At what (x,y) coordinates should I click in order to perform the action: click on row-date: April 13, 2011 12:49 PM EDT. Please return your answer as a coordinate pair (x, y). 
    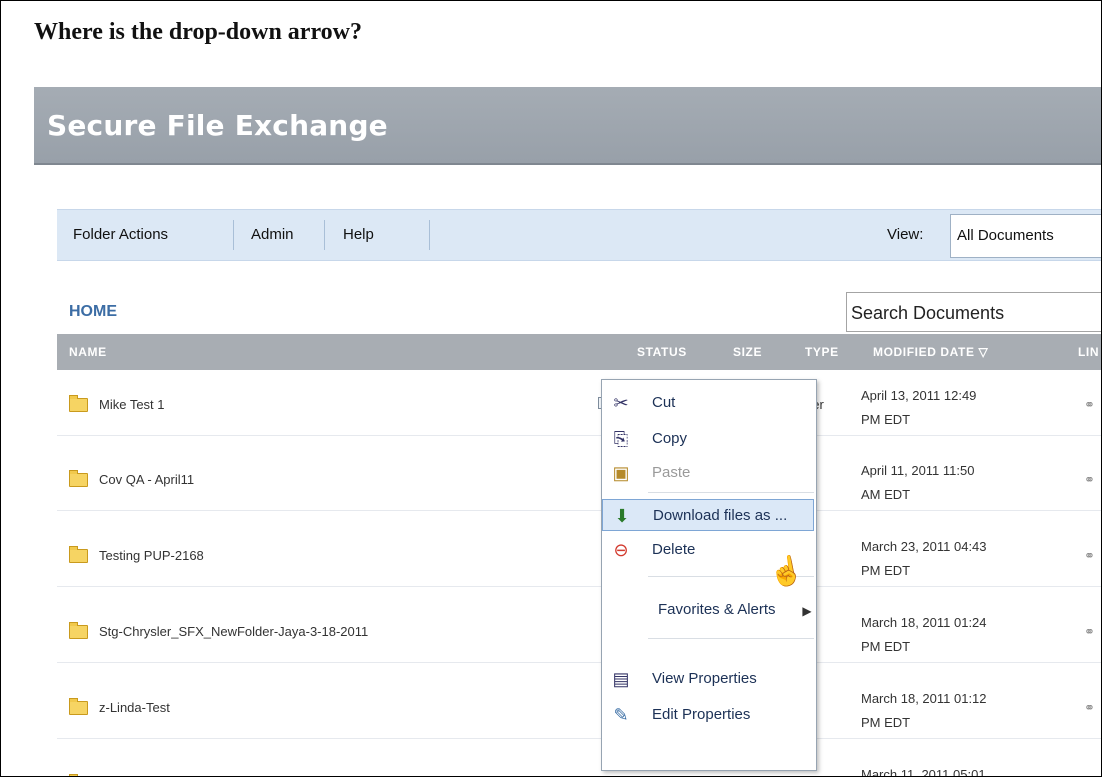
    Looking at the image, I should click on (919, 407).